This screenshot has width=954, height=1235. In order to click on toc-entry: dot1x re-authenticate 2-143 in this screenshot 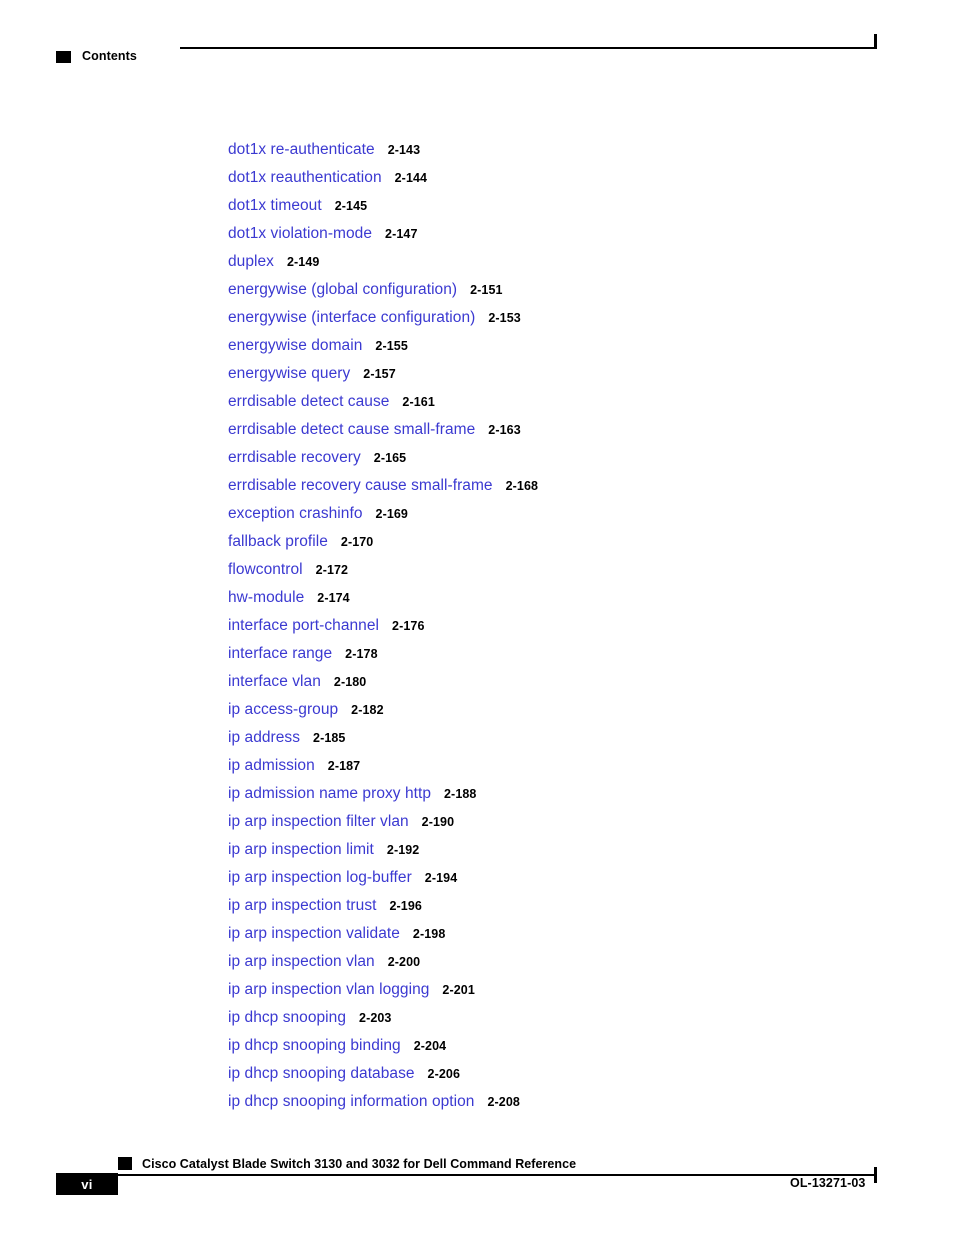, I will do `click(558, 150)`.